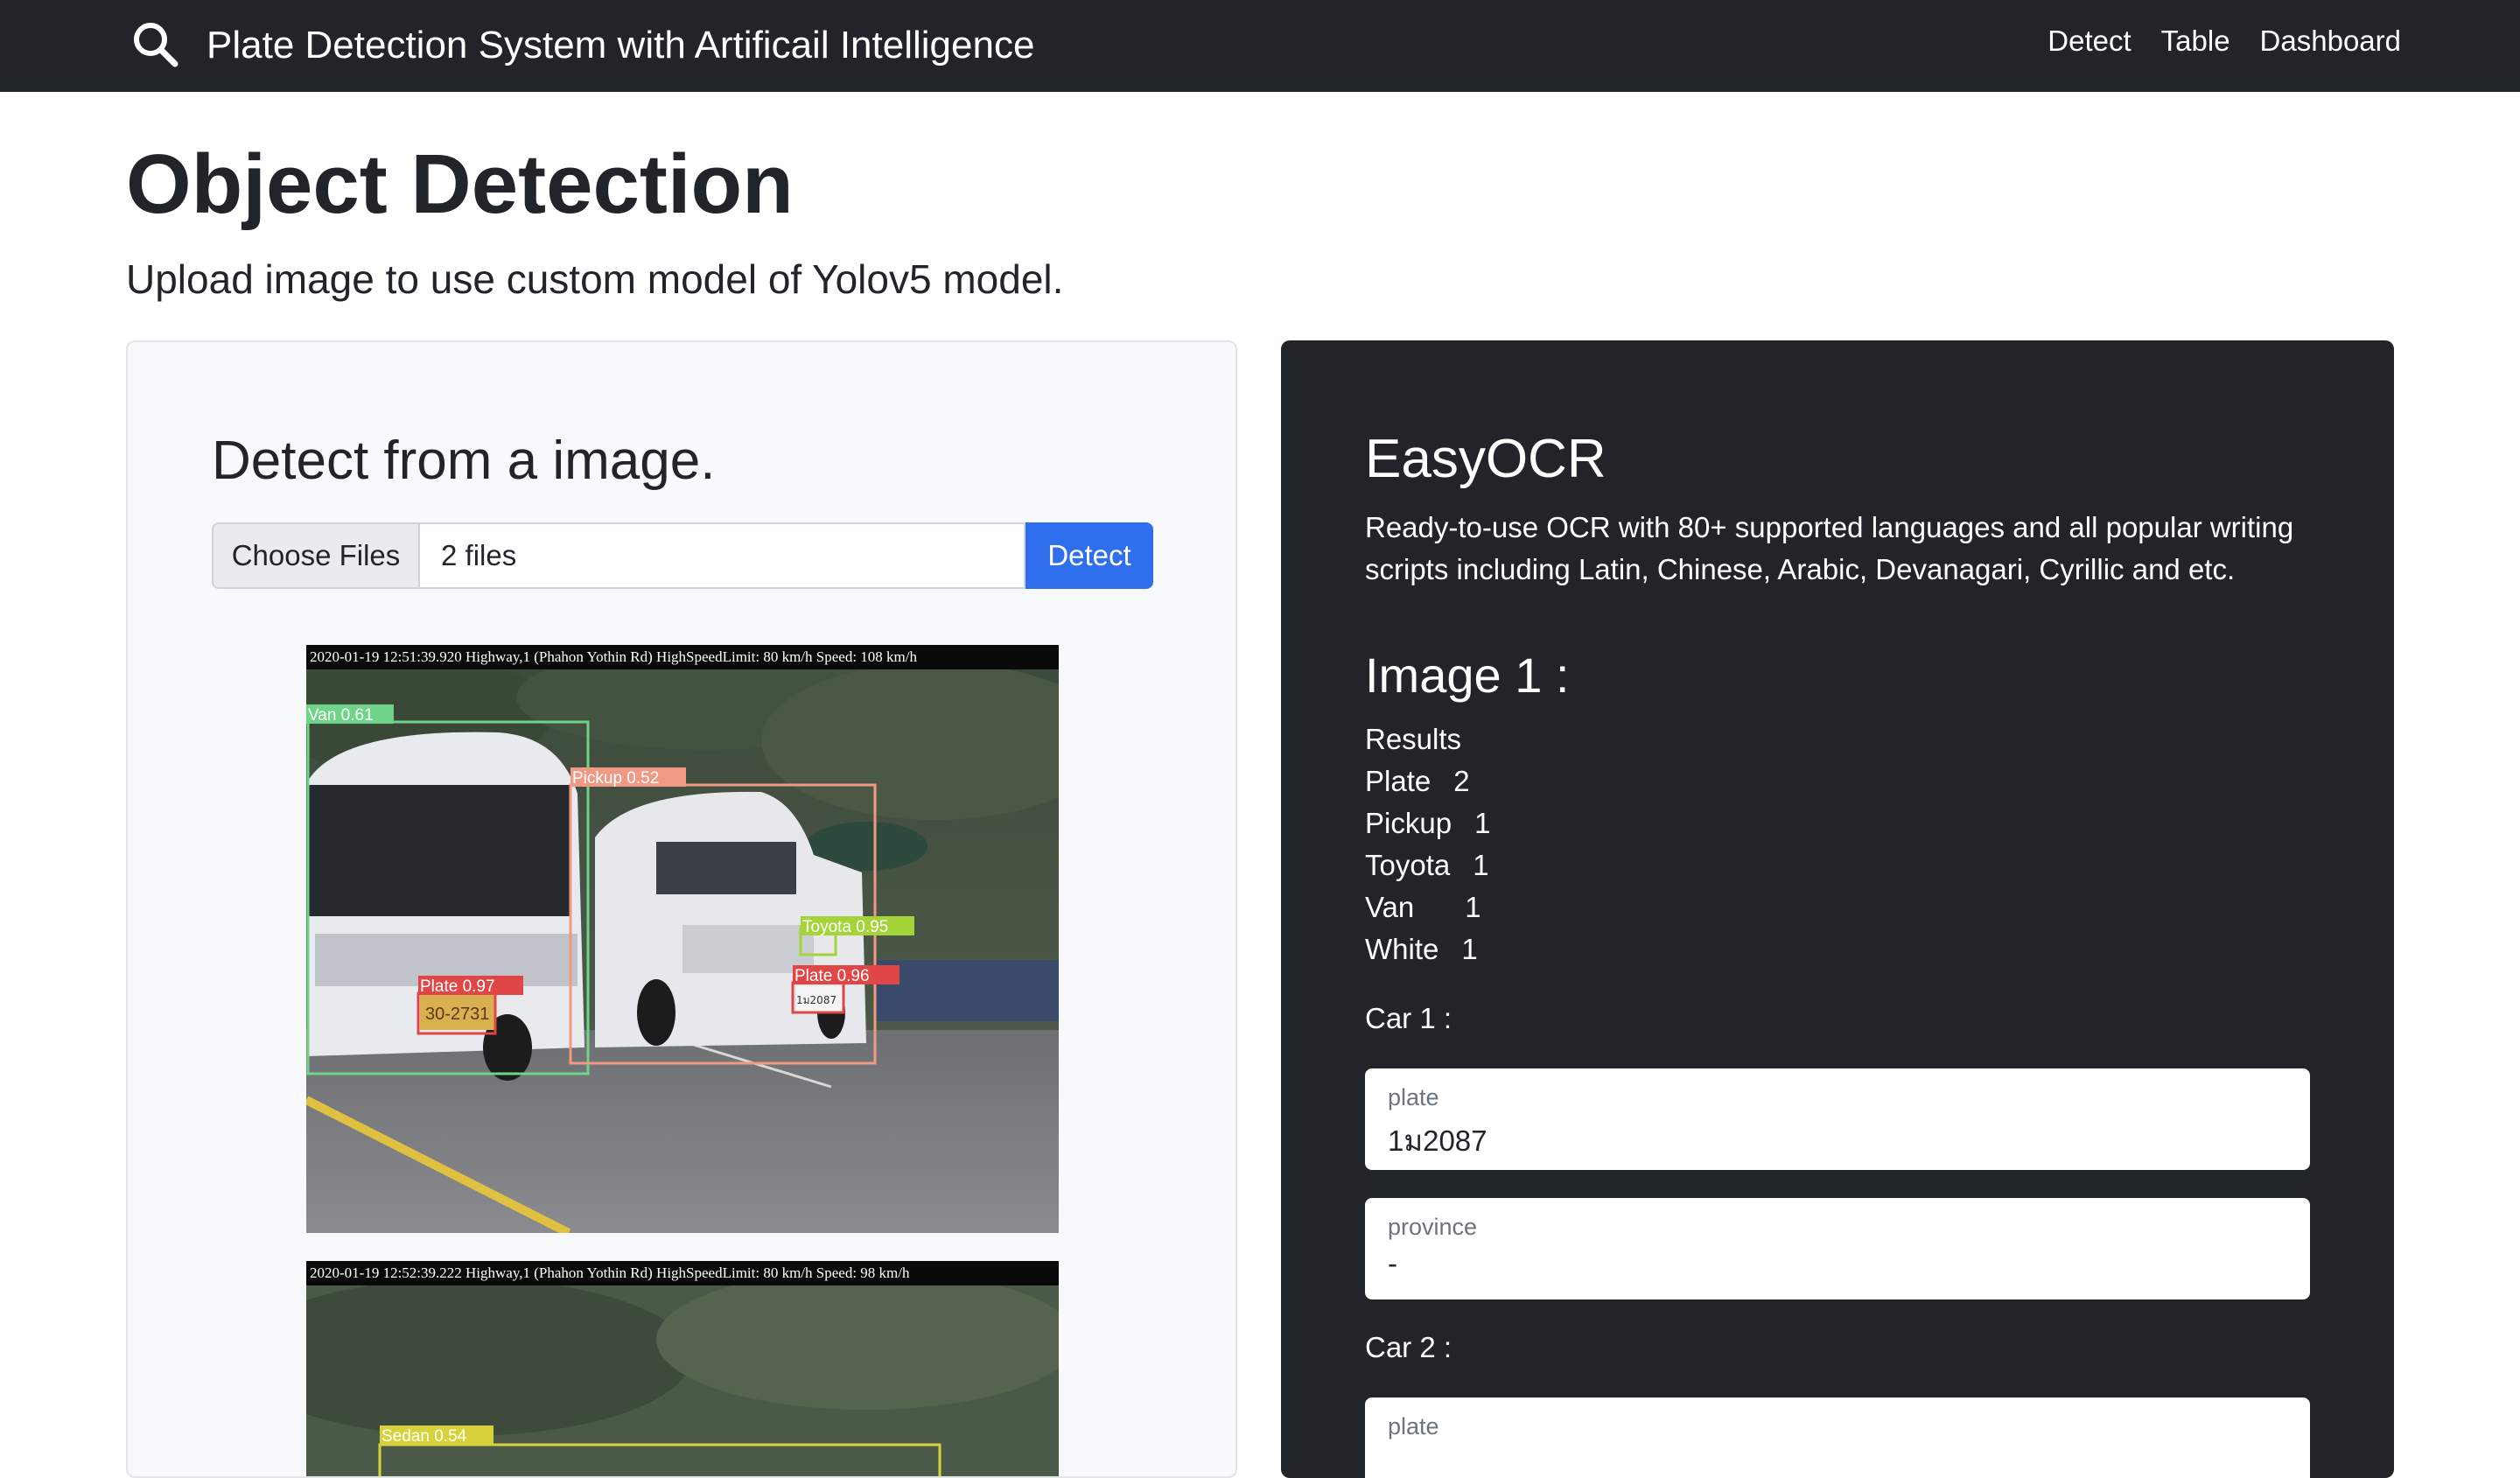 Image resolution: width=2520 pixels, height=1478 pixels. I want to click on result-name: Van, so click(1390, 907).